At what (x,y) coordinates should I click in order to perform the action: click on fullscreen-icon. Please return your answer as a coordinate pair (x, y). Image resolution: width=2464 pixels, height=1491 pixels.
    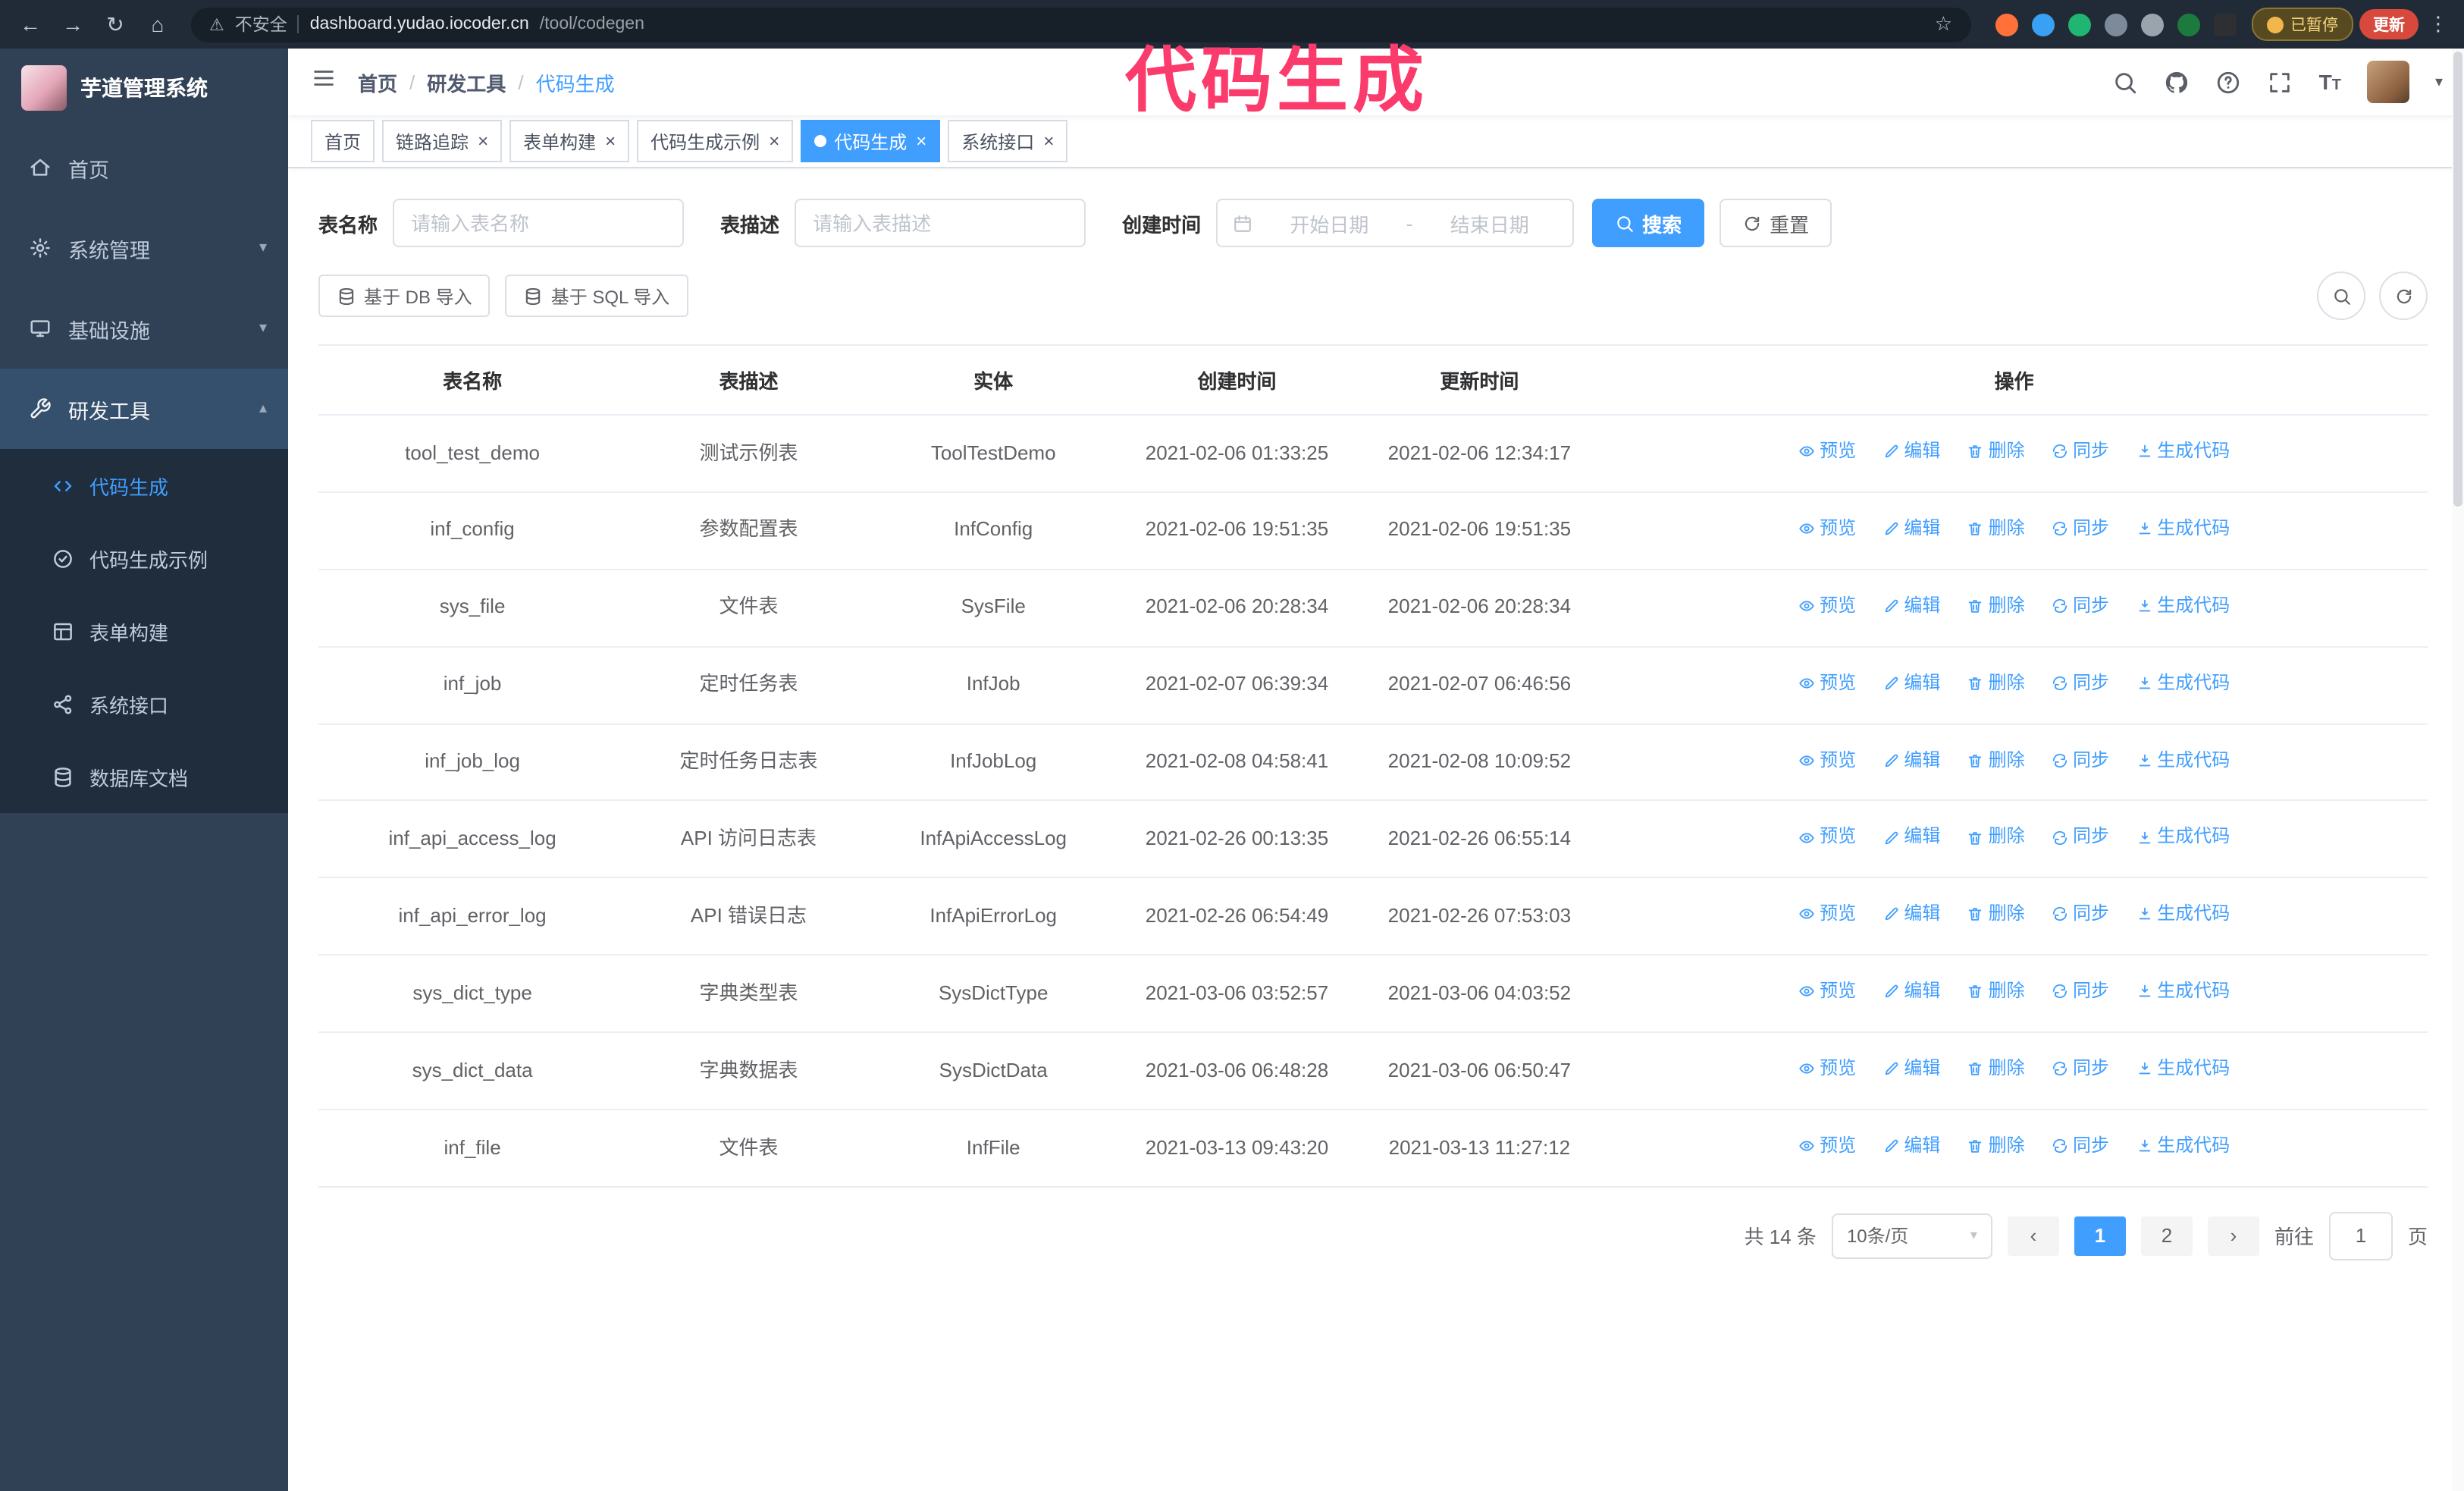
    Looking at the image, I should click on (2280, 82).